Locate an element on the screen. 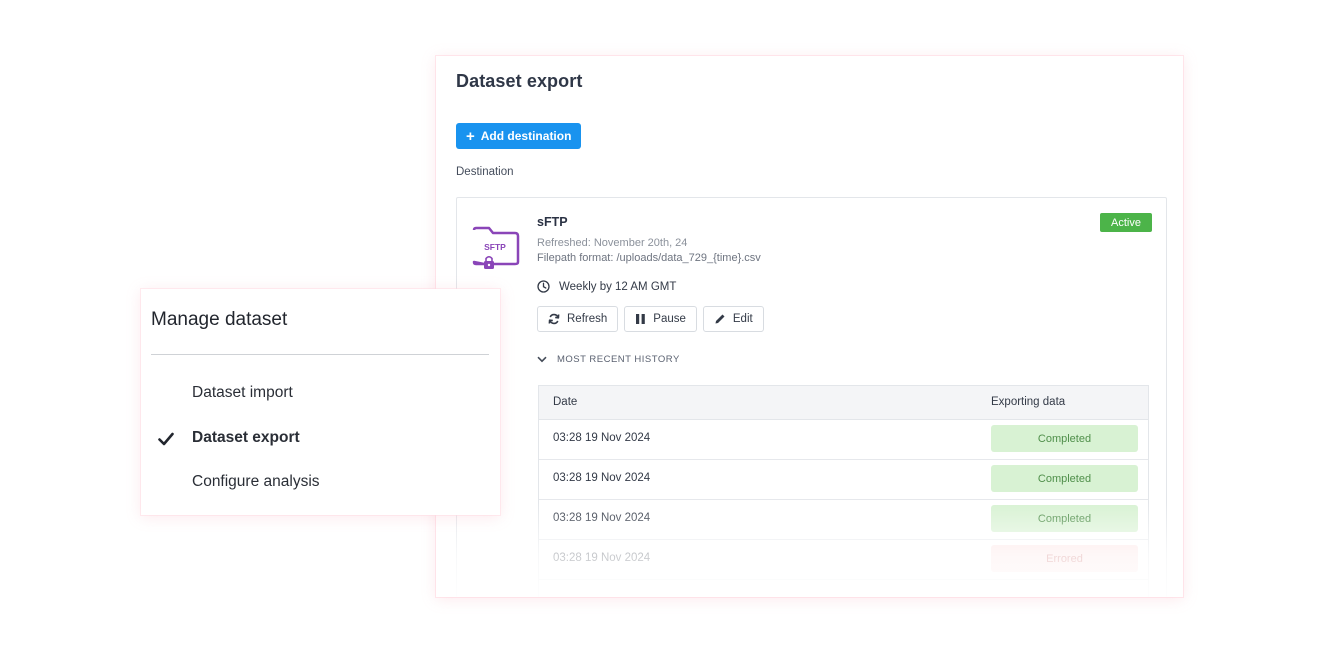 The height and width of the screenshot is (660, 1320). status-badge: Active is located at coordinates (1126, 222).